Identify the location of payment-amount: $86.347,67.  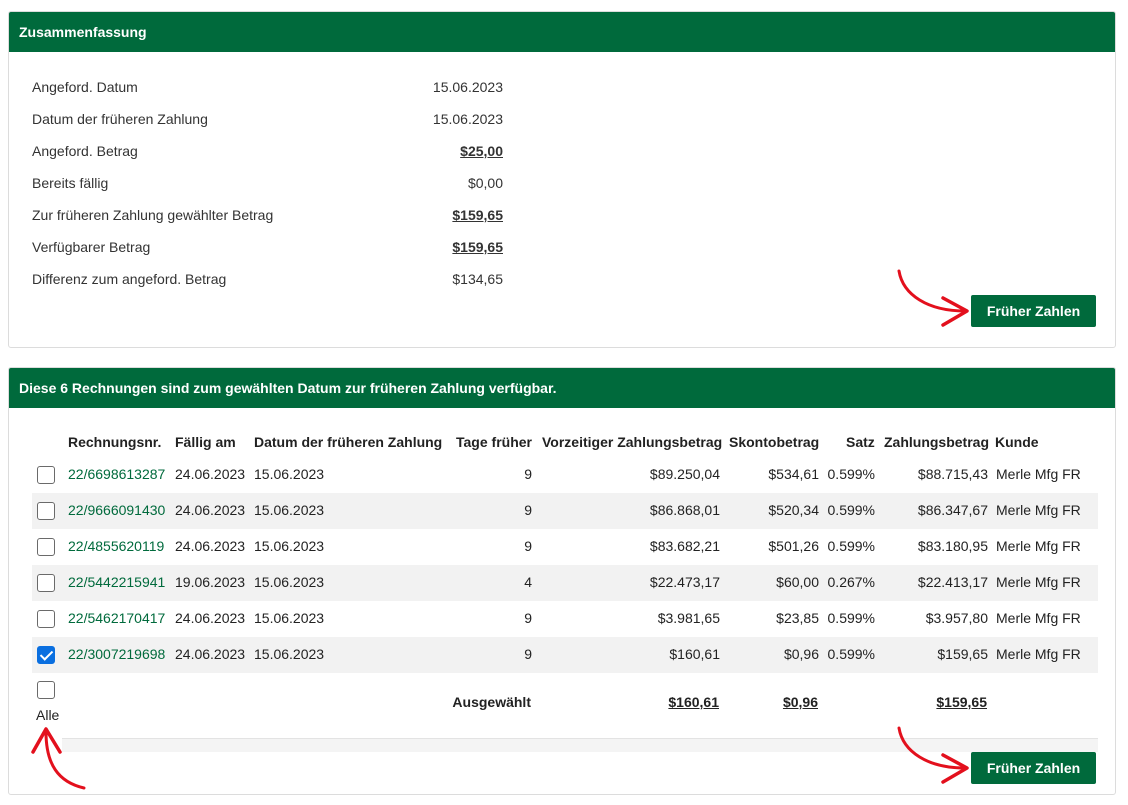
(952, 510).